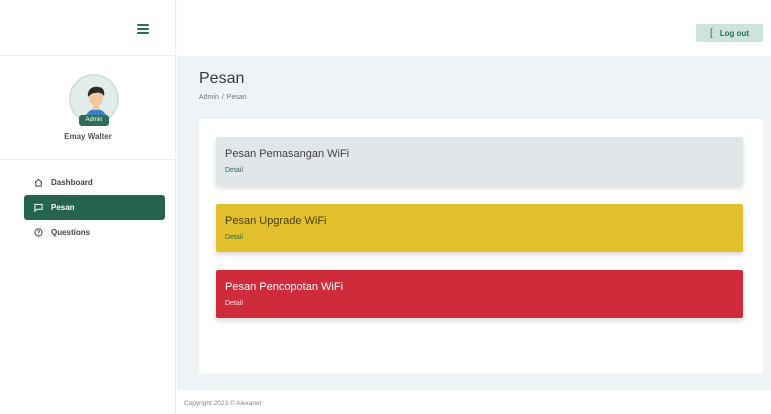  Describe the element at coordinates (38, 183) in the screenshot. I see `home-icon` at that location.